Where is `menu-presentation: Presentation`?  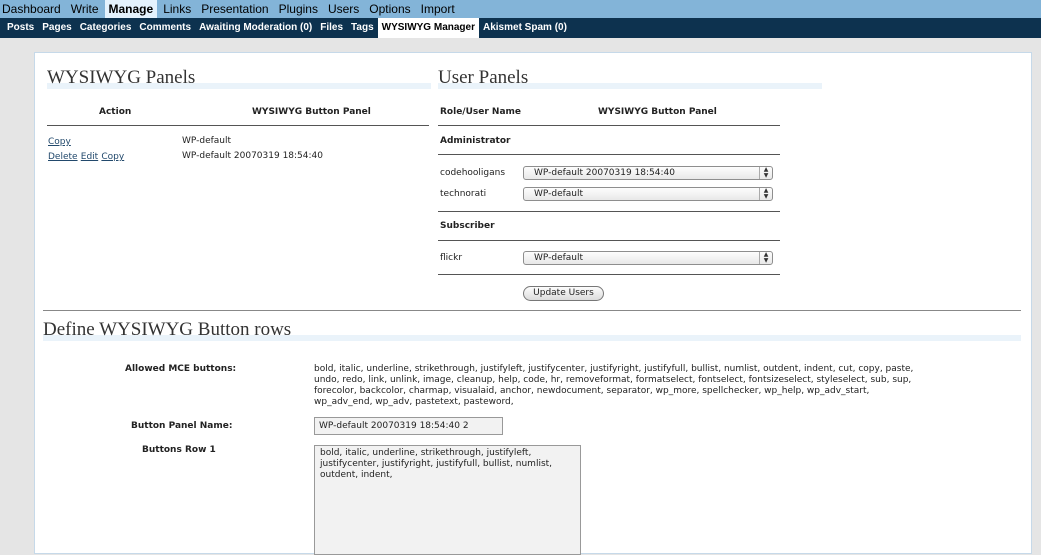
menu-presentation: Presentation is located at coordinates (234, 9).